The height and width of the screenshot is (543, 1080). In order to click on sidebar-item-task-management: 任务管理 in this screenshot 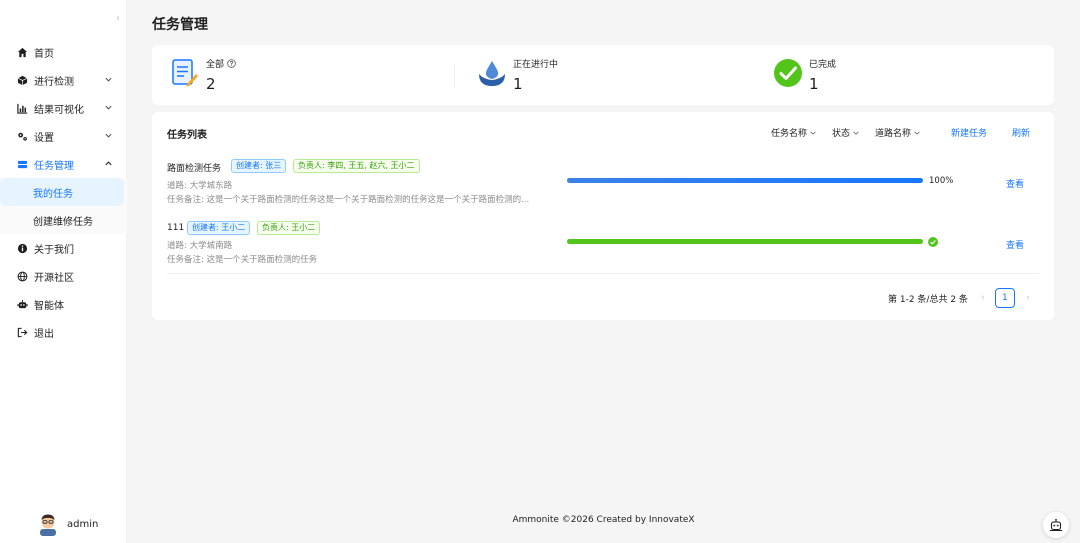, I will do `click(63, 164)`.